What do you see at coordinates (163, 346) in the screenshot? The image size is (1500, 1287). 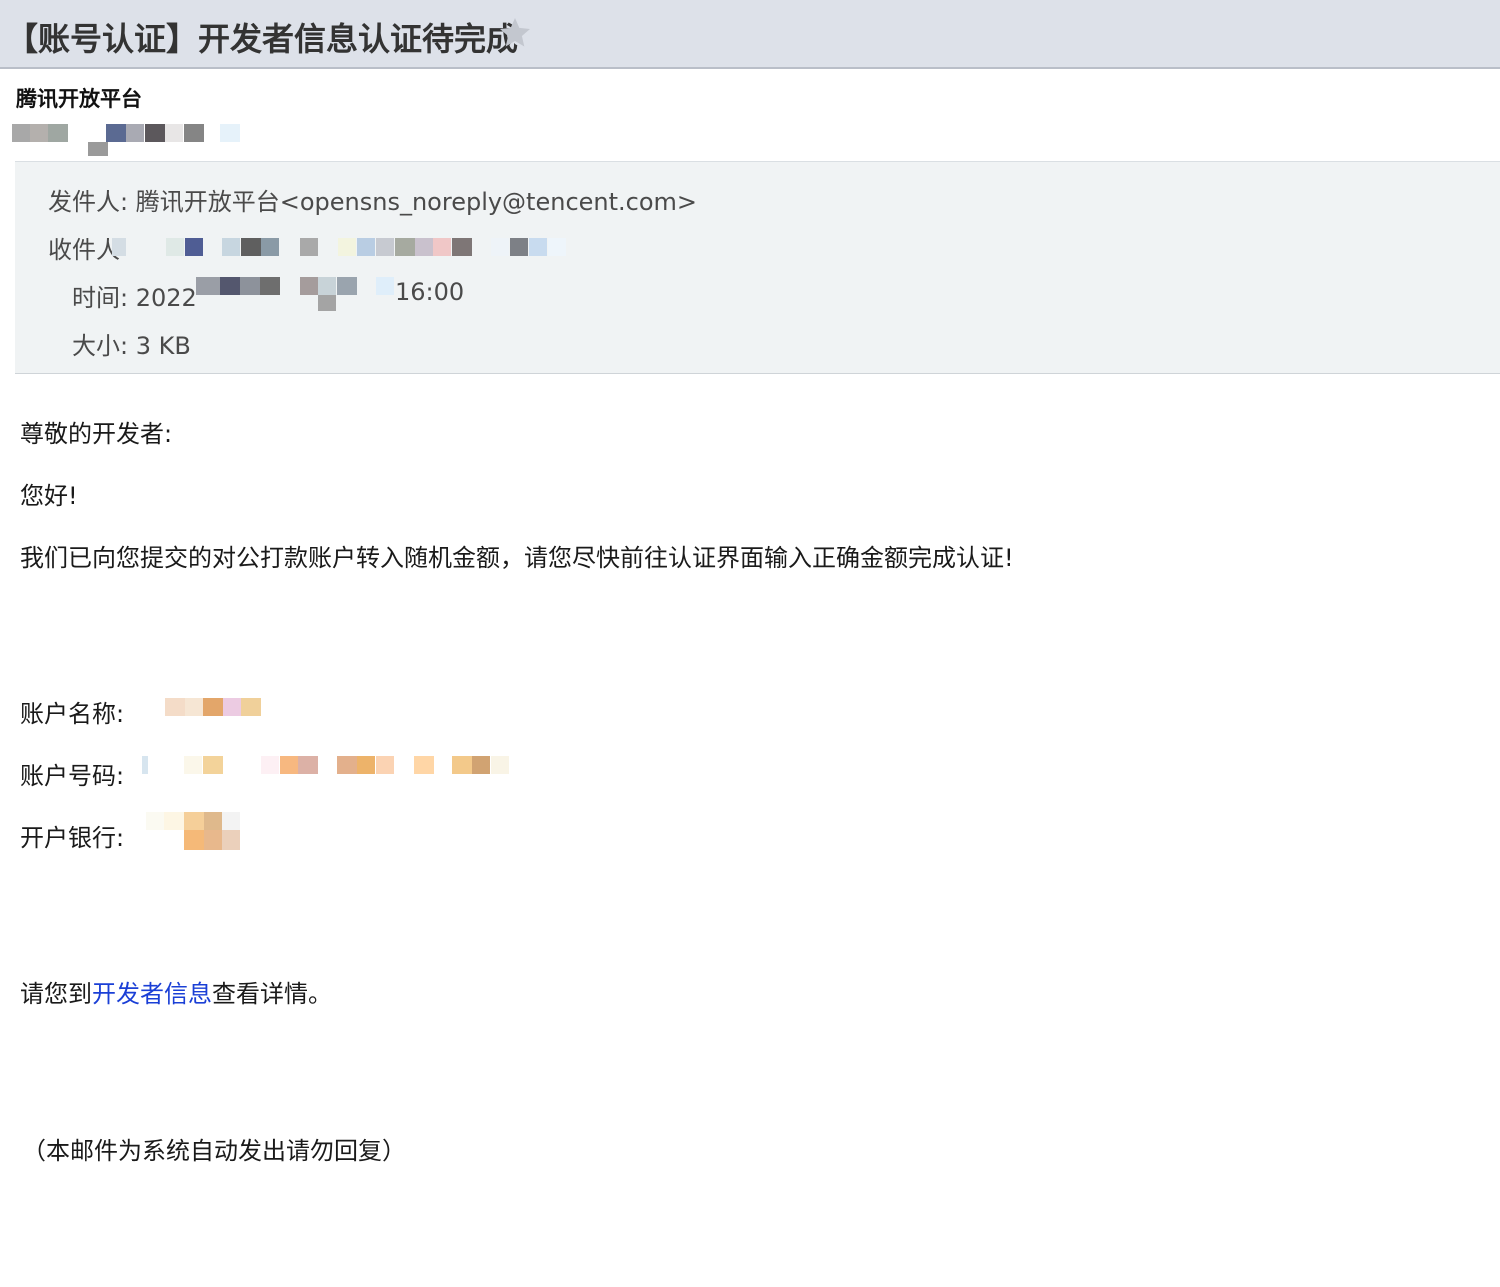 I see `size-value: 3 KB` at bounding box center [163, 346].